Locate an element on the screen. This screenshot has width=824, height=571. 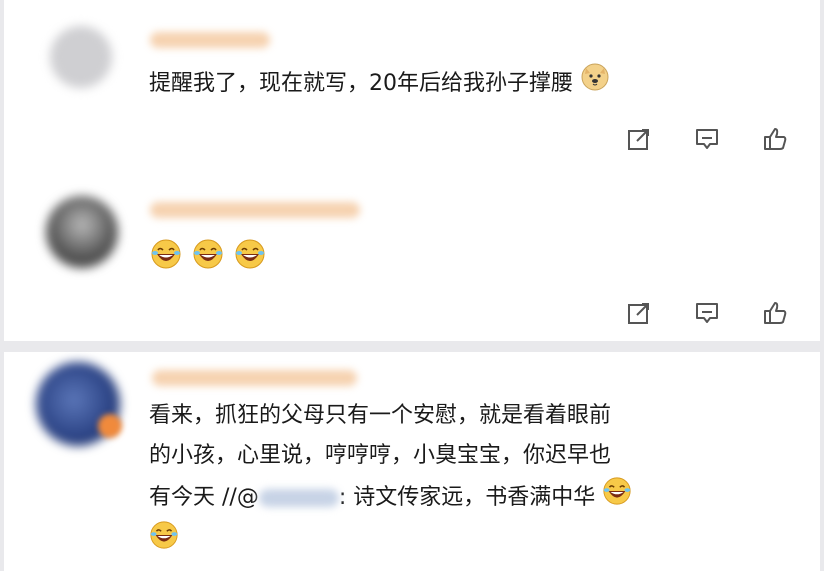
comment-text-line: 提醒我了，现在就写，20年后给我孙子撑腰 is located at coordinates (361, 83).